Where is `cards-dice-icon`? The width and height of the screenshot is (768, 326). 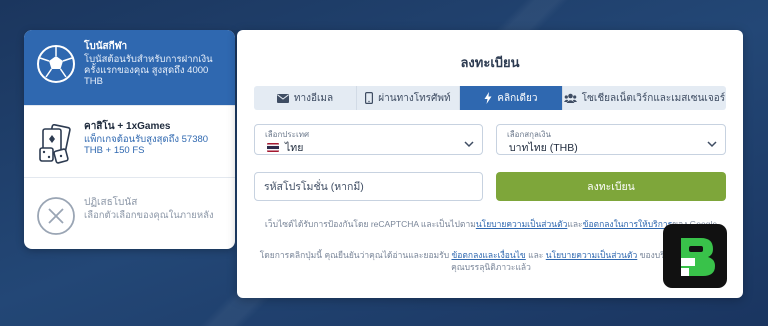
cards-dice-icon is located at coordinates (56, 144).